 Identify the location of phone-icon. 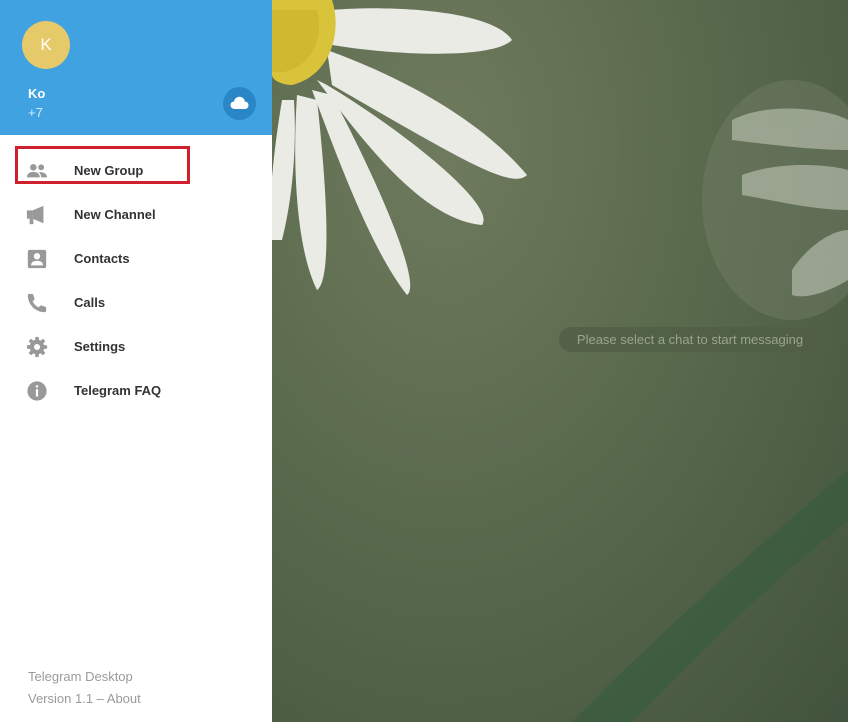
(37, 303).